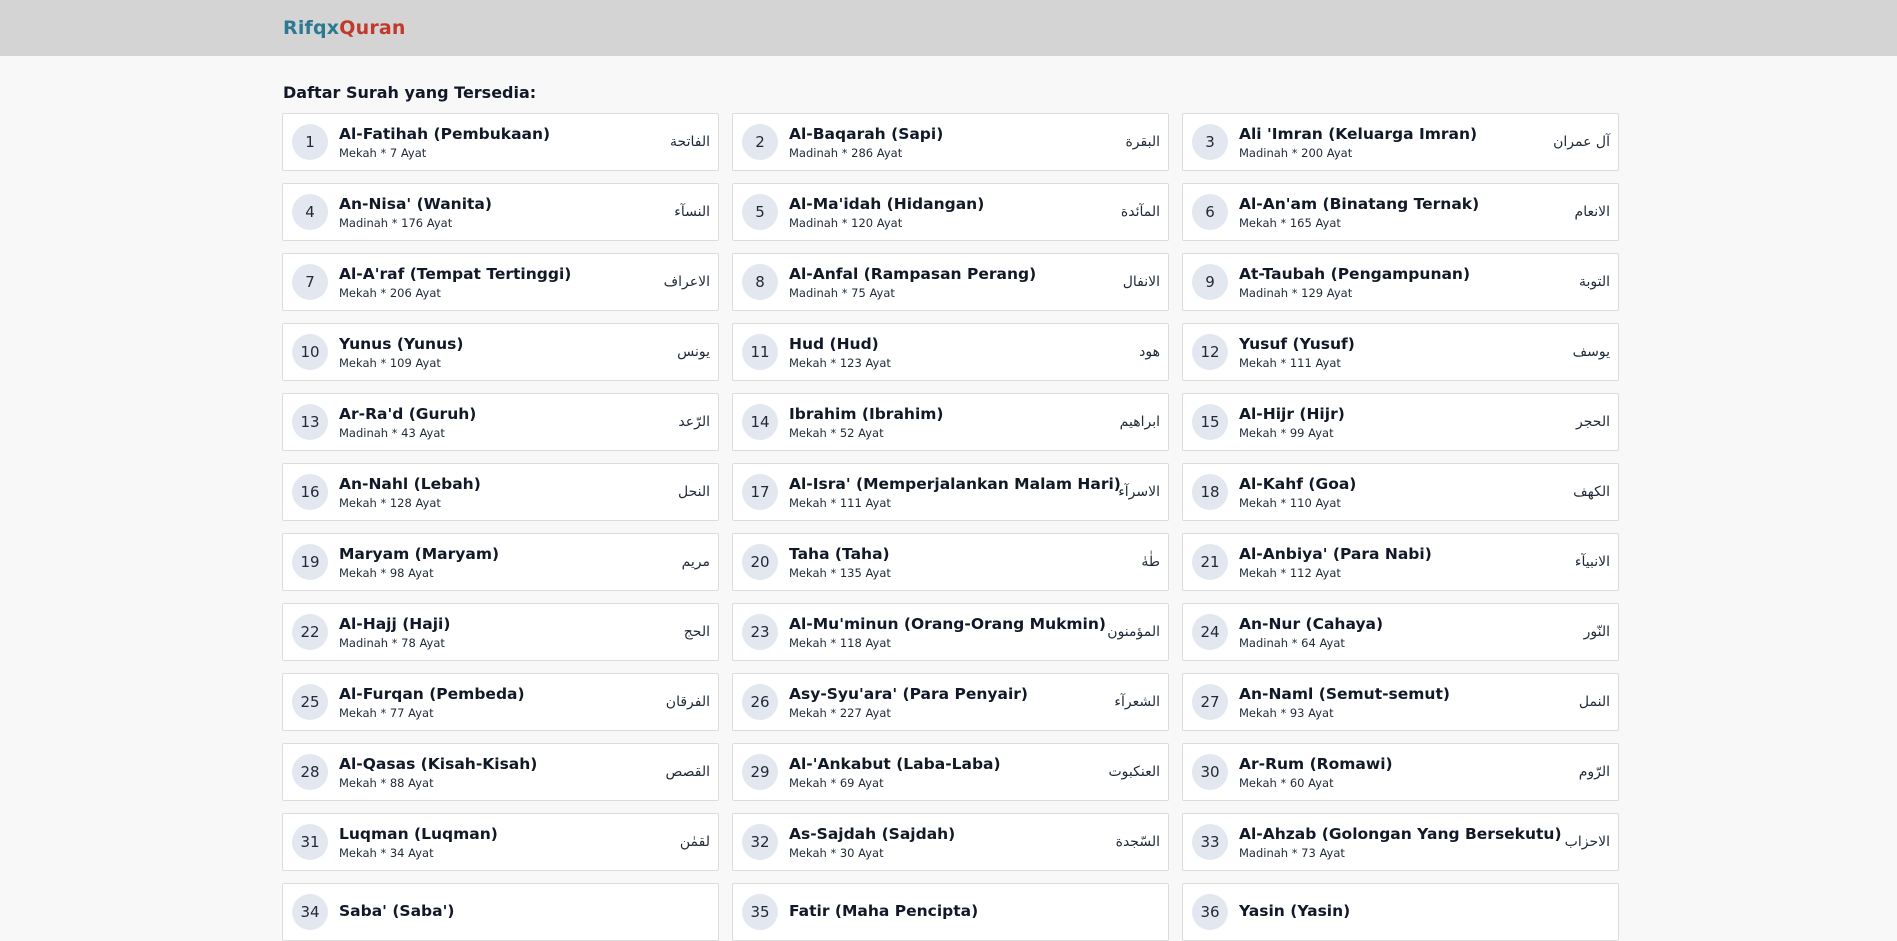 The height and width of the screenshot is (941, 1897). Describe the element at coordinates (1400, 492) in the screenshot. I see `surah-card: 18 Al-Kahf (Goa) Mekah * 110 Ayat الكهف` at that location.